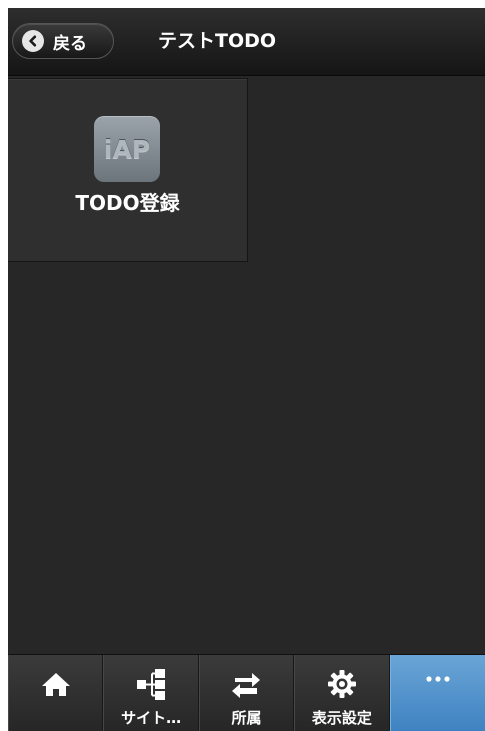  What do you see at coordinates (342, 684) in the screenshot?
I see `gear-icon` at bounding box center [342, 684].